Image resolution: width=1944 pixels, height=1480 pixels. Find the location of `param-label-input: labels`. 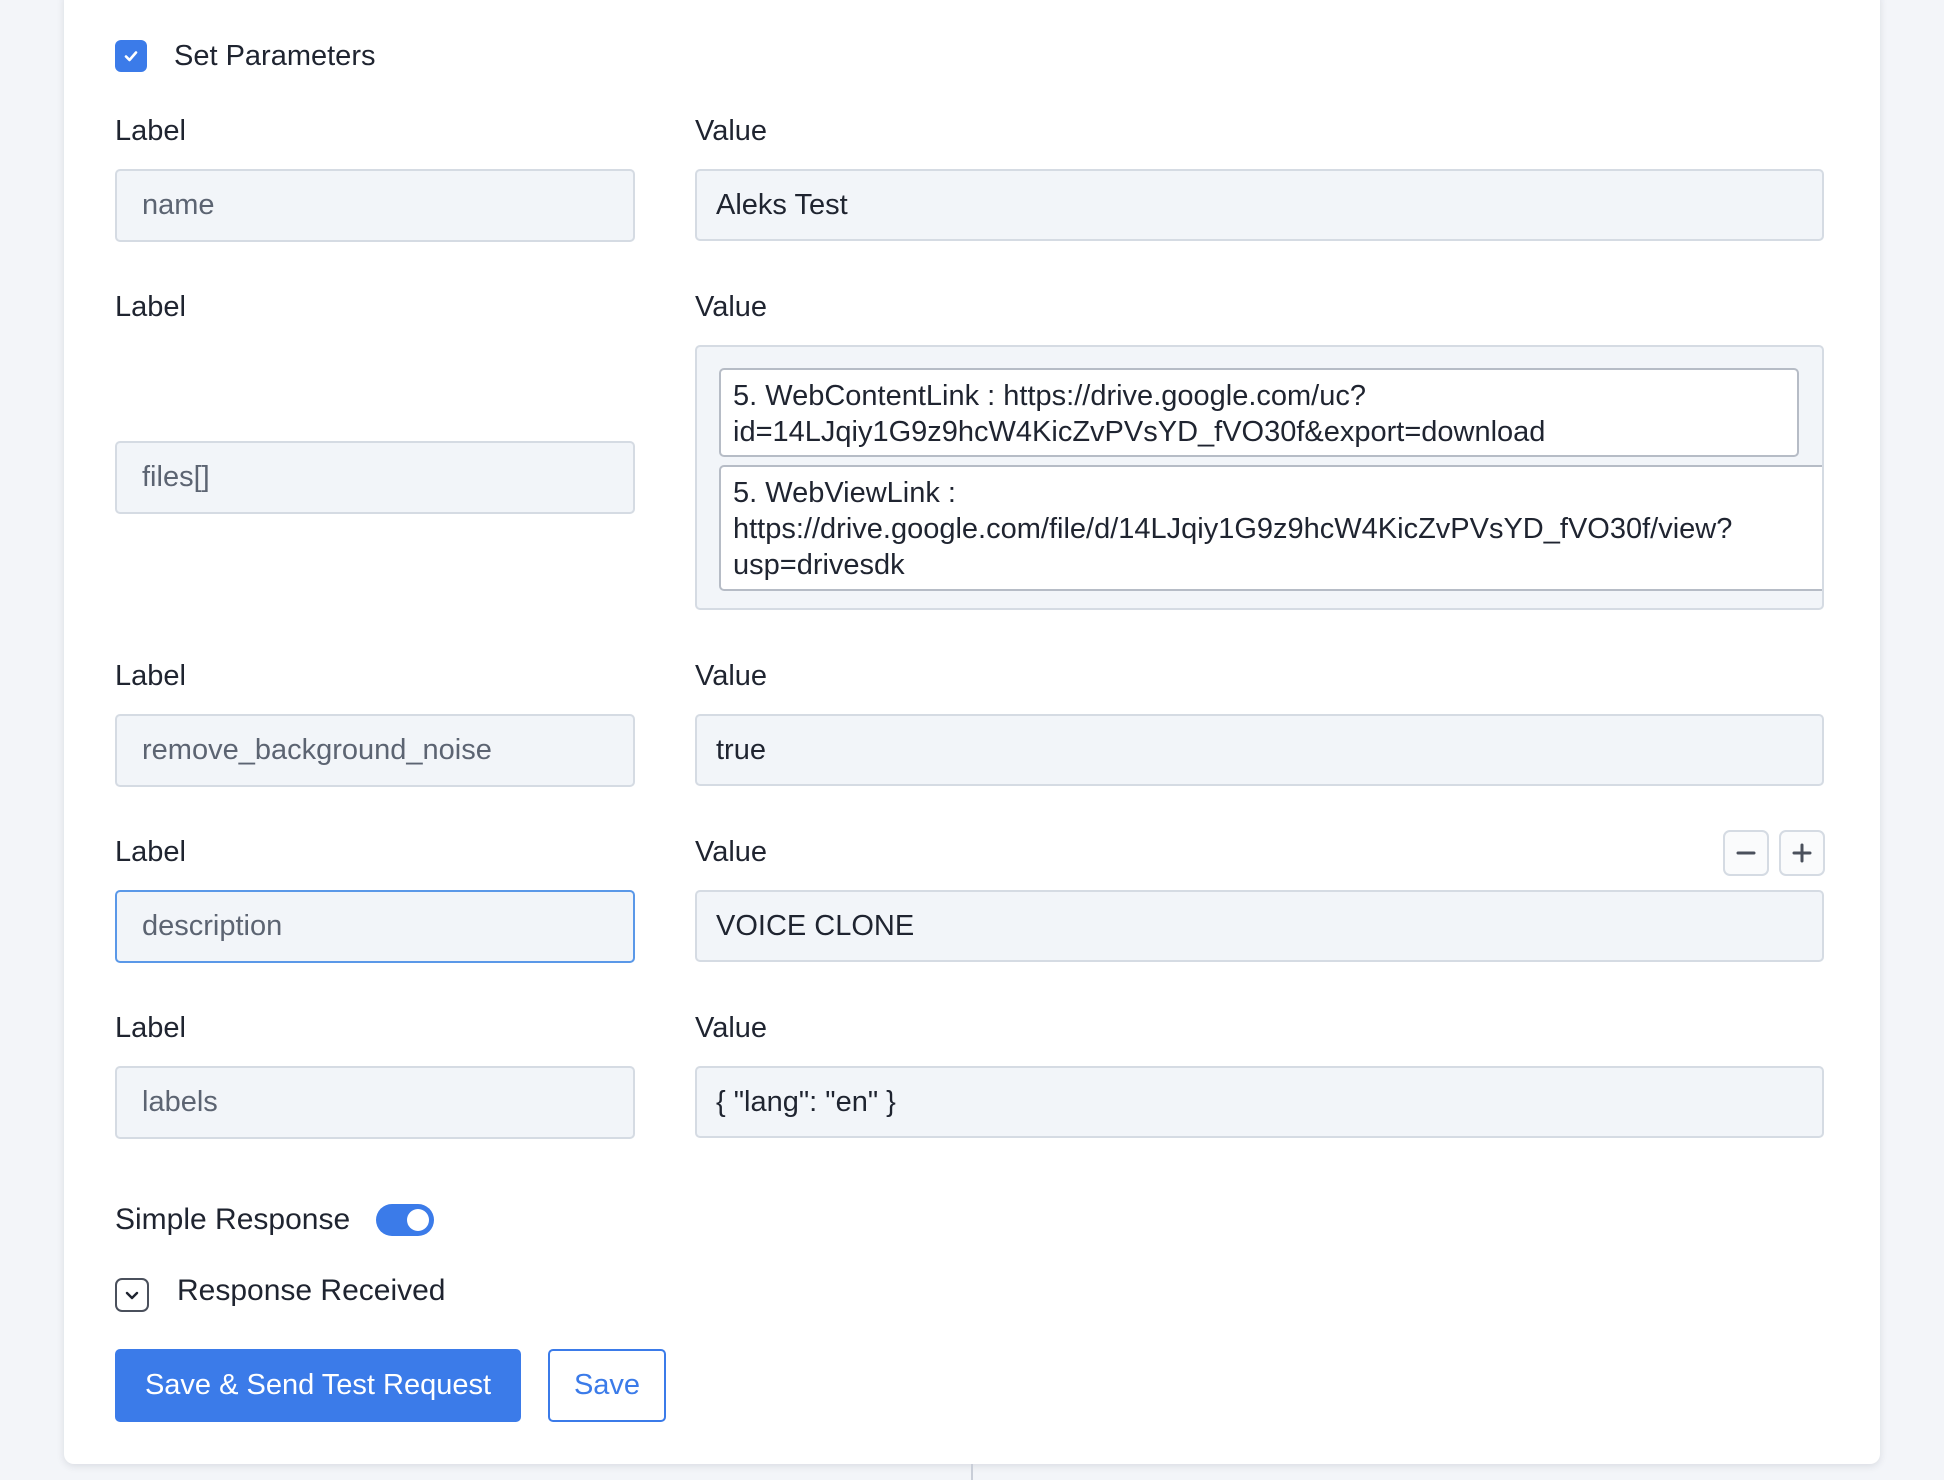

param-label-input: labels is located at coordinates (375, 1102).